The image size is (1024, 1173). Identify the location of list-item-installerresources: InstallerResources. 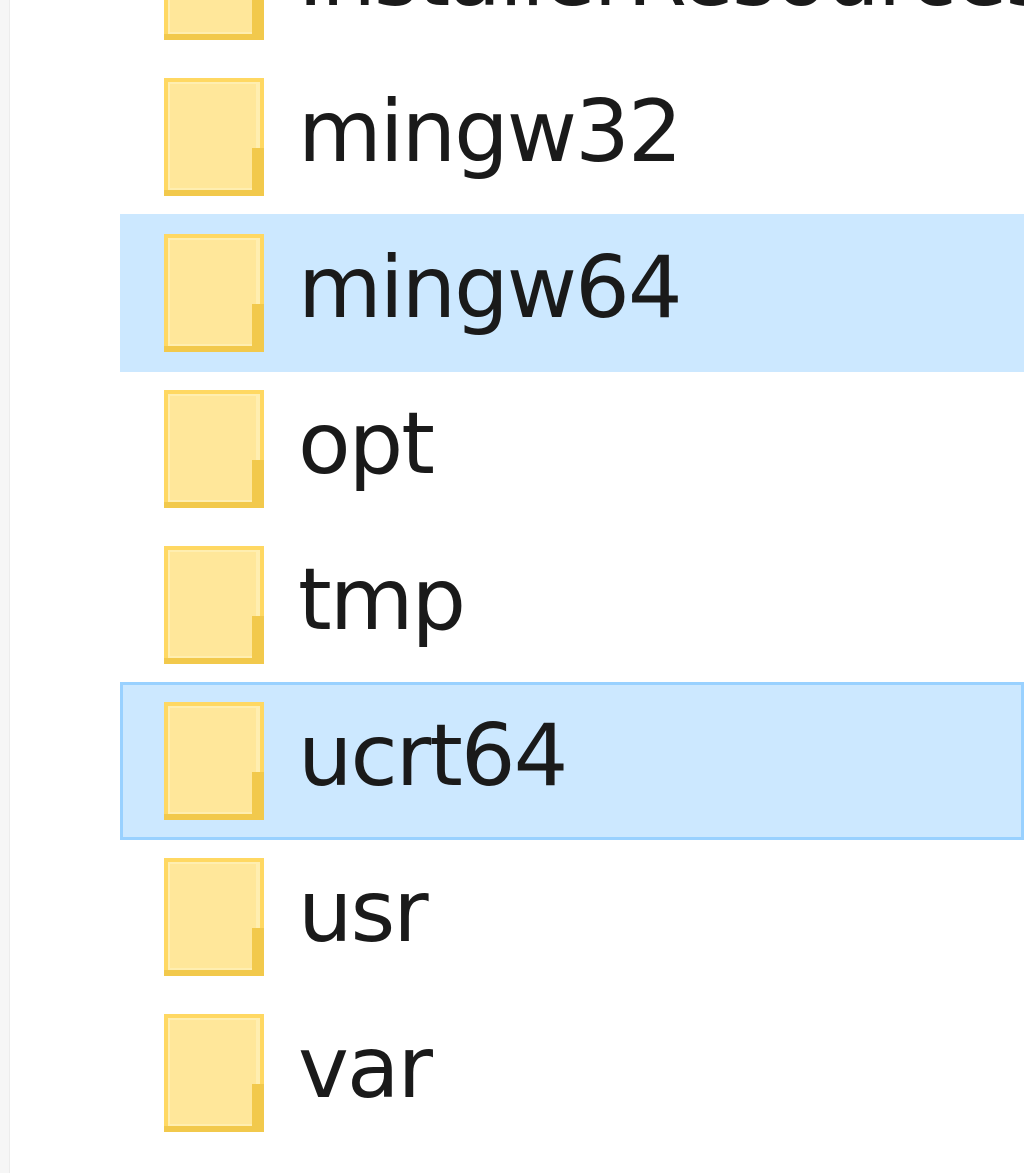
(572, 30).